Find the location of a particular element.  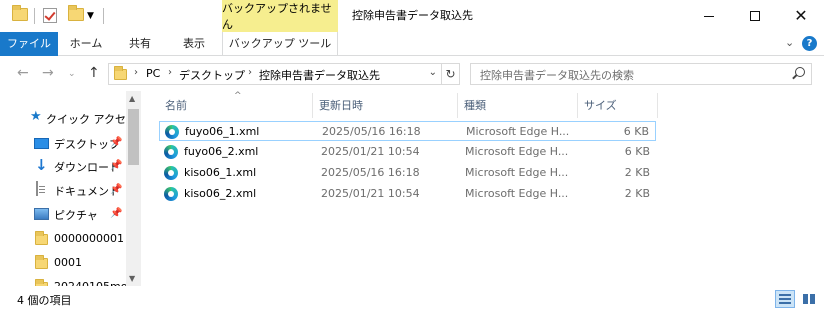

sidebar-item-label: ピクチャ is located at coordinates (76, 215).